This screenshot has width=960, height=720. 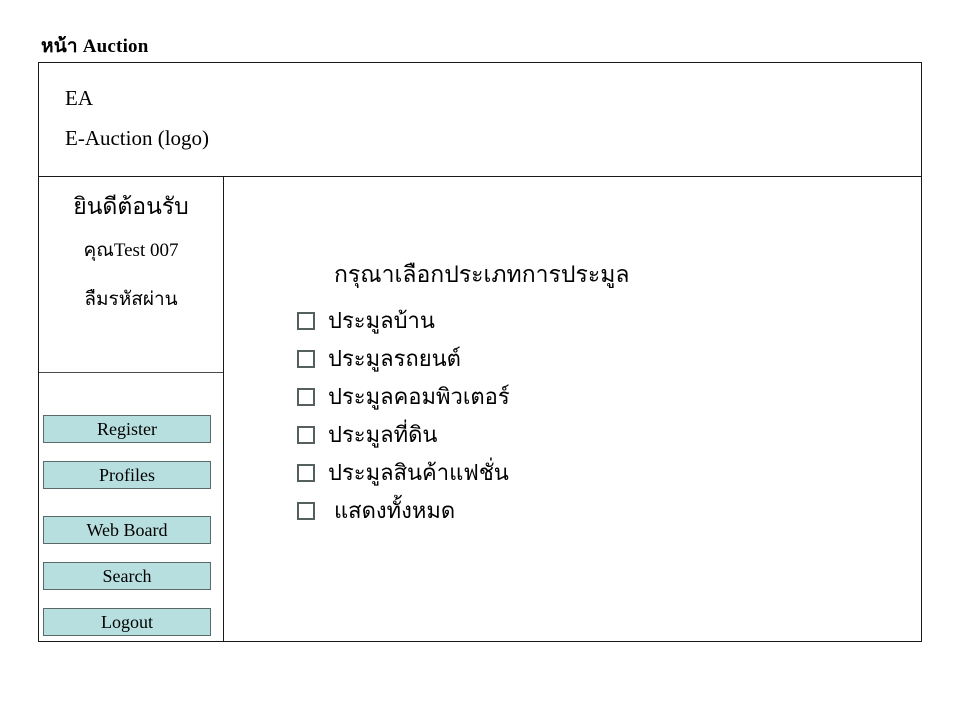 I want to click on option-label-car: ประมูลรถยนต์, so click(x=394, y=358).